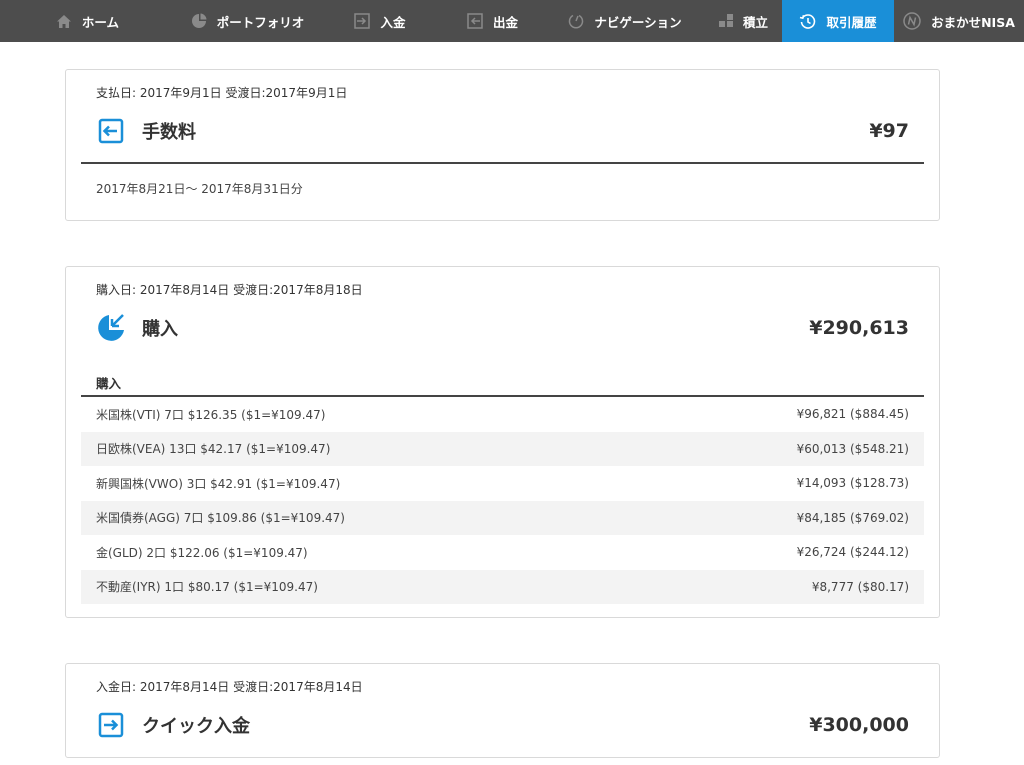 The height and width of the screenshot is (765, 1024). I want to click on nav-item-label: ポートフォリオ, so click(260, 22).